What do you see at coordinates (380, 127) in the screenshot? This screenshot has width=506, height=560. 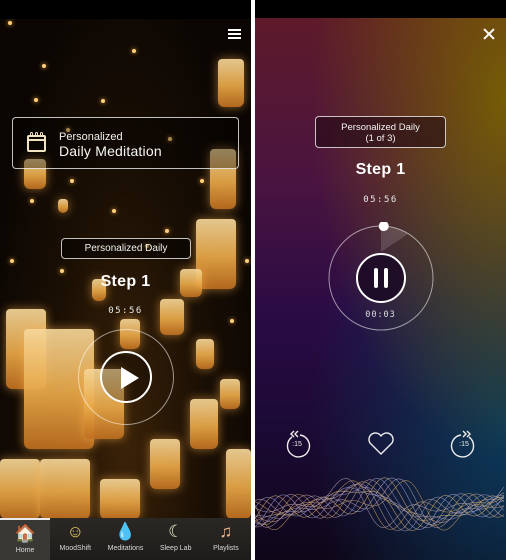 I see `session-name: Personalized Daily` at bounding box center [380, 127].